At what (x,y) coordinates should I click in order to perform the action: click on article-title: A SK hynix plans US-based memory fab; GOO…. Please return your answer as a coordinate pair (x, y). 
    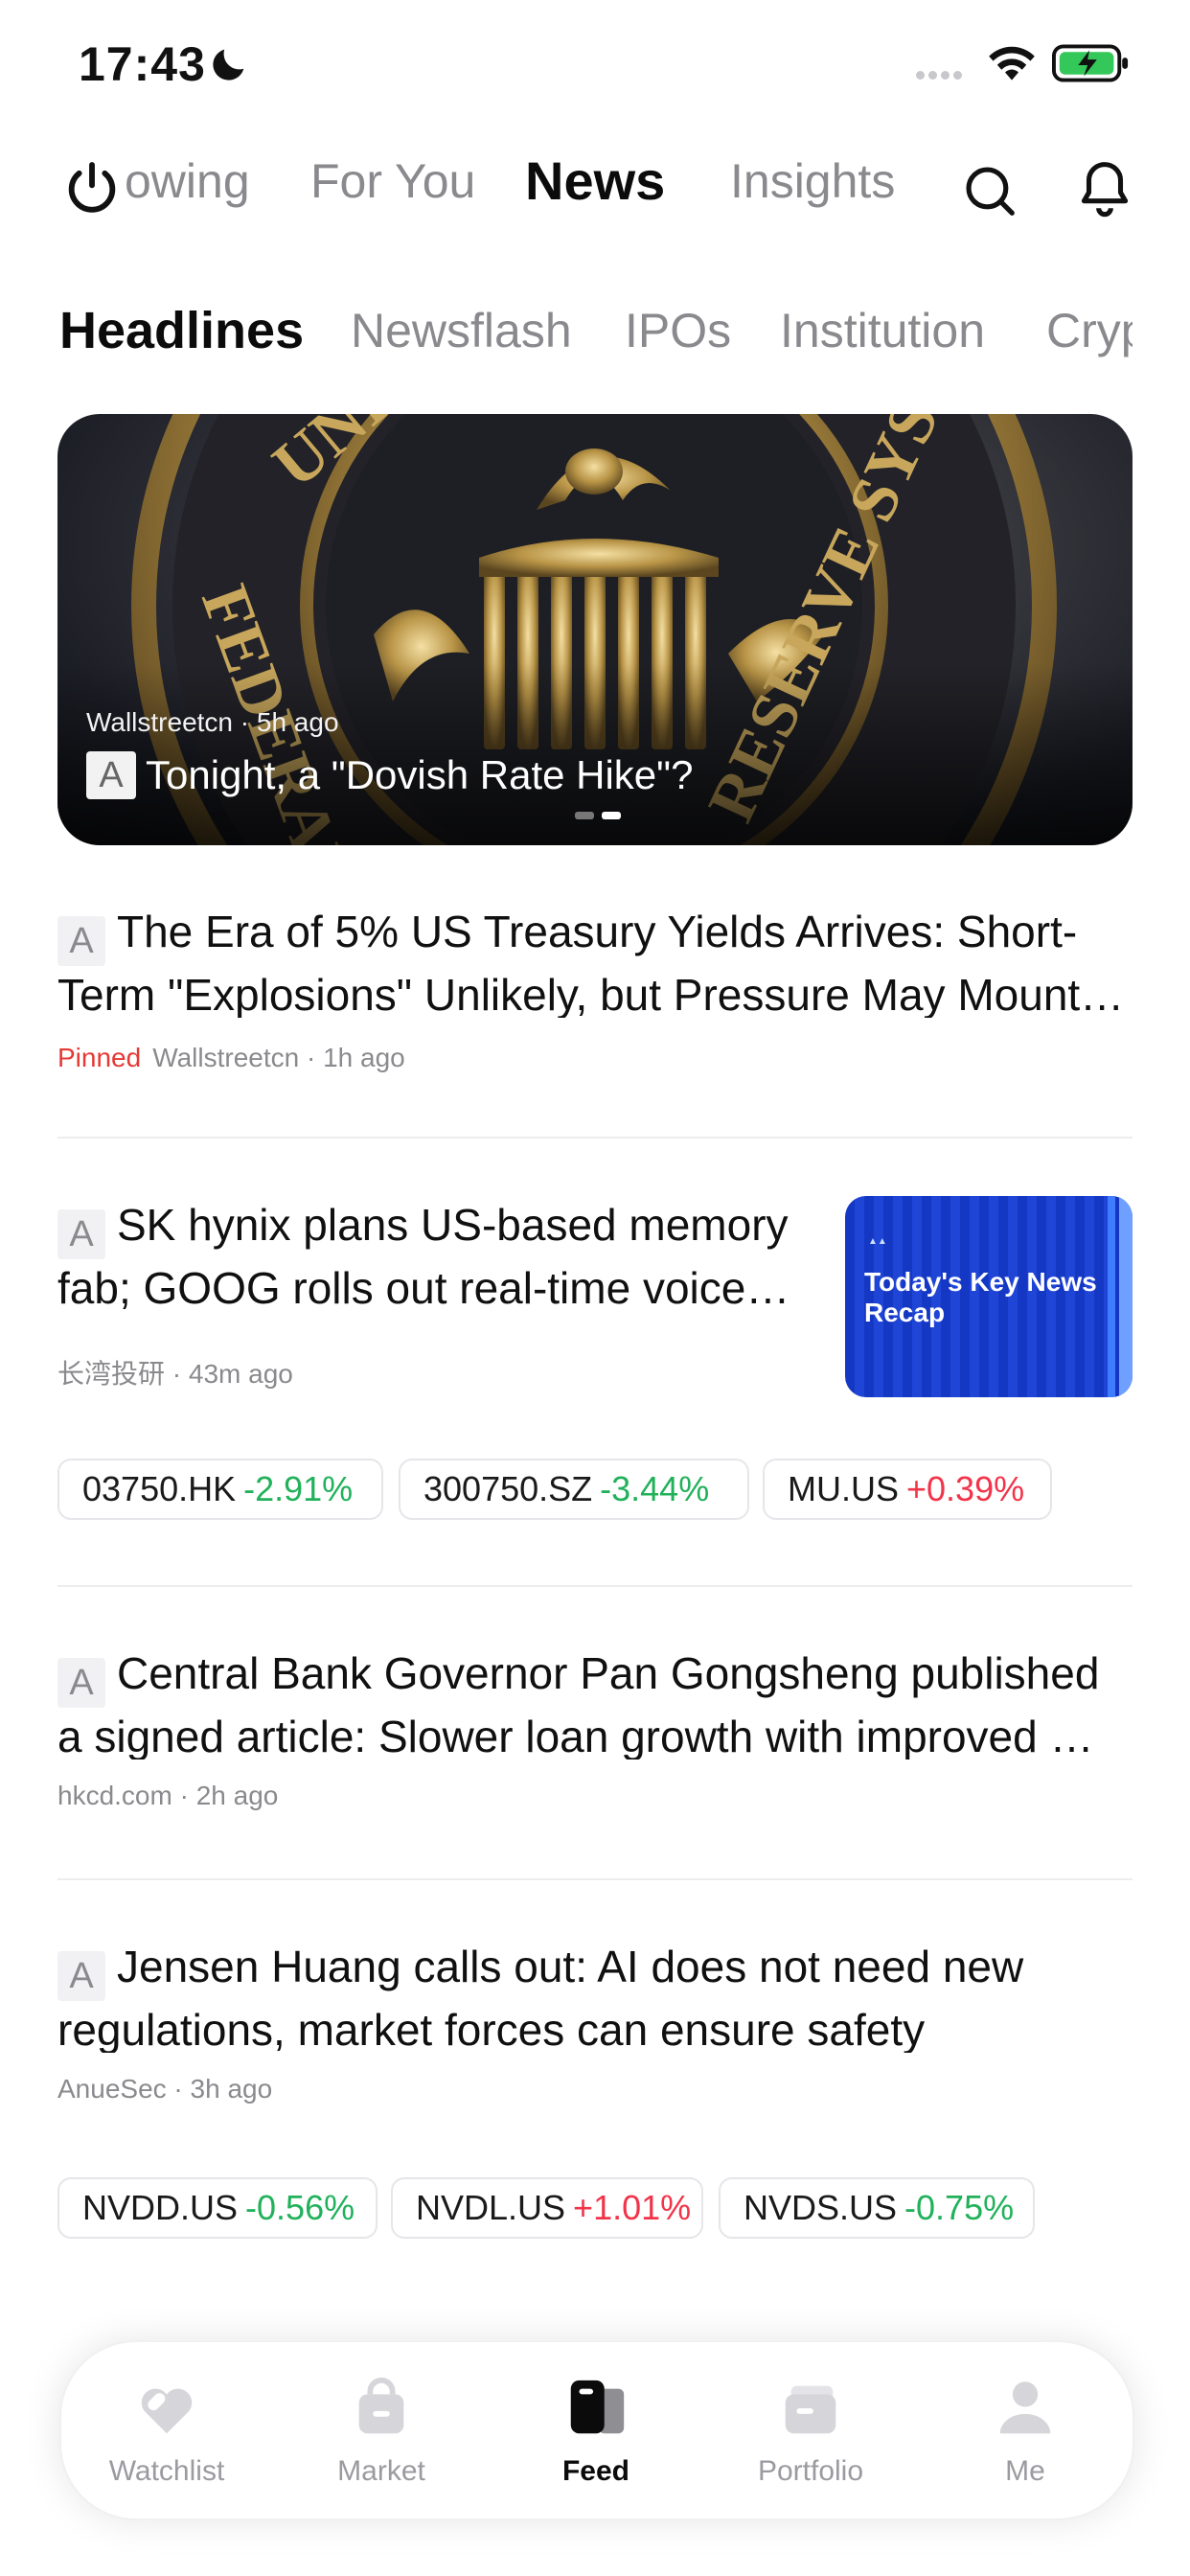
    Looking at the image, I should click on (441, 1253).